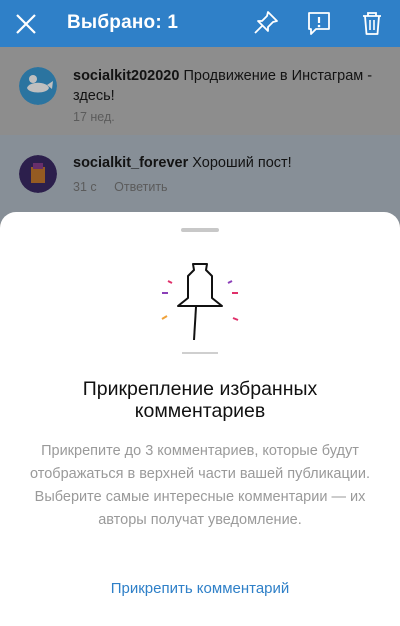 The image size is (400, 626). Describe the element at coordinates (372, 23) in the screenshot. I see `trash-icon` at that location.